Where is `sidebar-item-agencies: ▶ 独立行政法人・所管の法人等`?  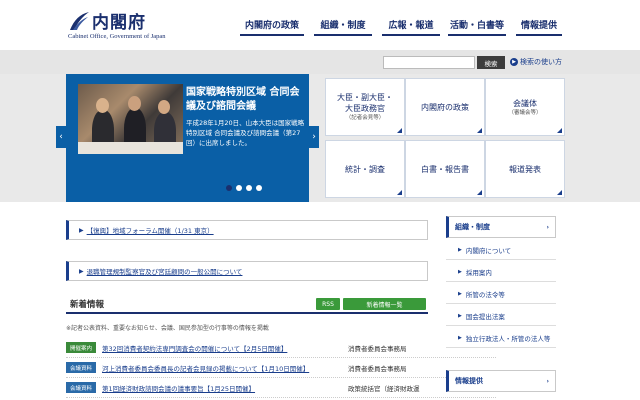
sidebar-item-agencies: ▶ 独立行政法人・所管の法人等 is located at coordinates (501, 338).